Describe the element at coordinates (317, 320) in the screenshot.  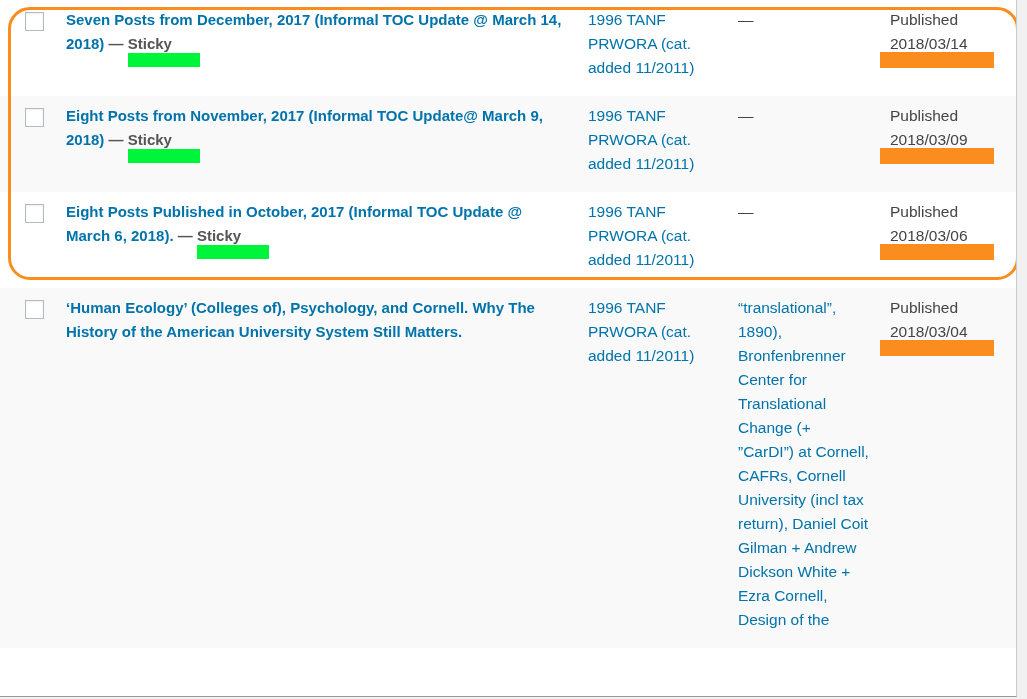
I see `post-title: ‘Human Ecology’ (Colleges of), Psychology, and Cornell. Why The History of the American University System Still Matters.` at that location.